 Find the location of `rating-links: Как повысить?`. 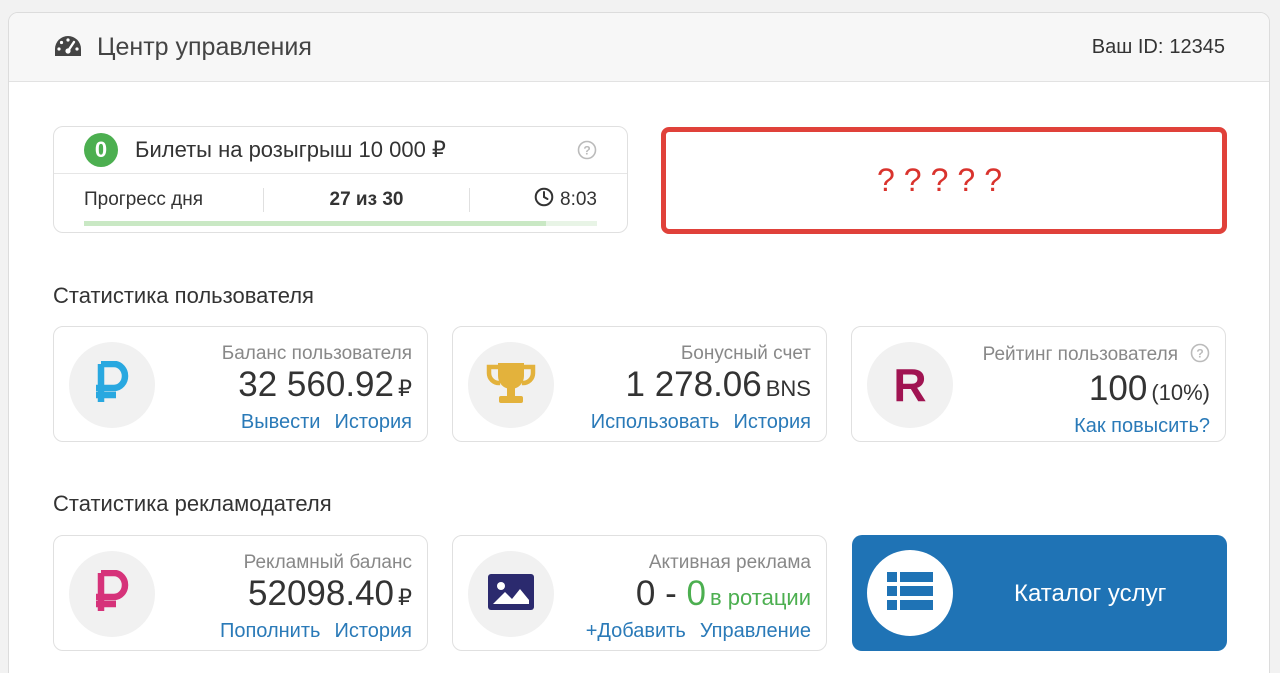

rating-links: Как повысить? is located at coordinates (1096, 426).